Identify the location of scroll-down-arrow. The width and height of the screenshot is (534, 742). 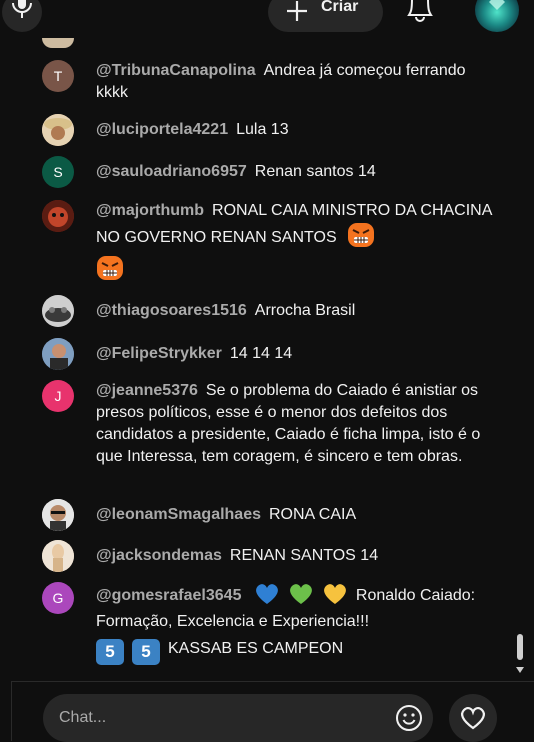
(520, 670).